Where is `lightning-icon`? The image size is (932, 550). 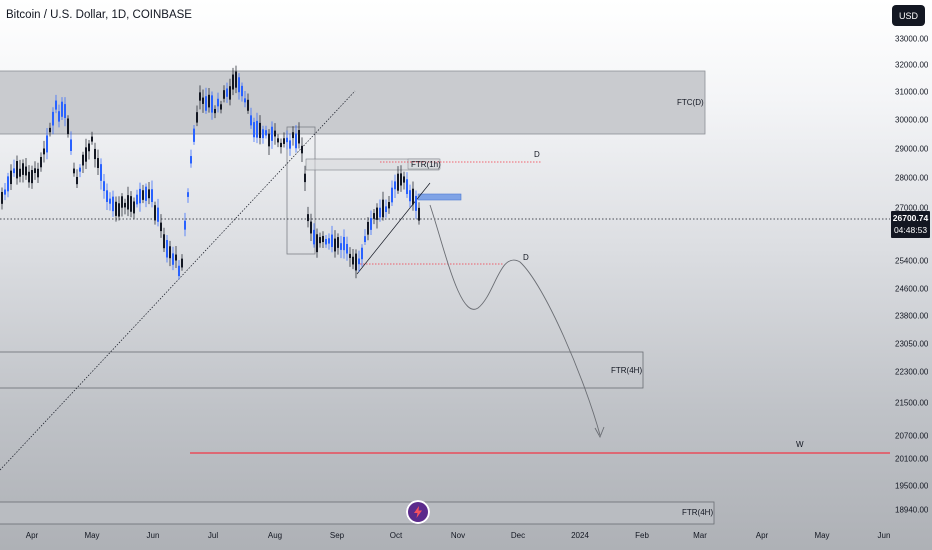 lightning-icon is located at coordinates (418, 512).